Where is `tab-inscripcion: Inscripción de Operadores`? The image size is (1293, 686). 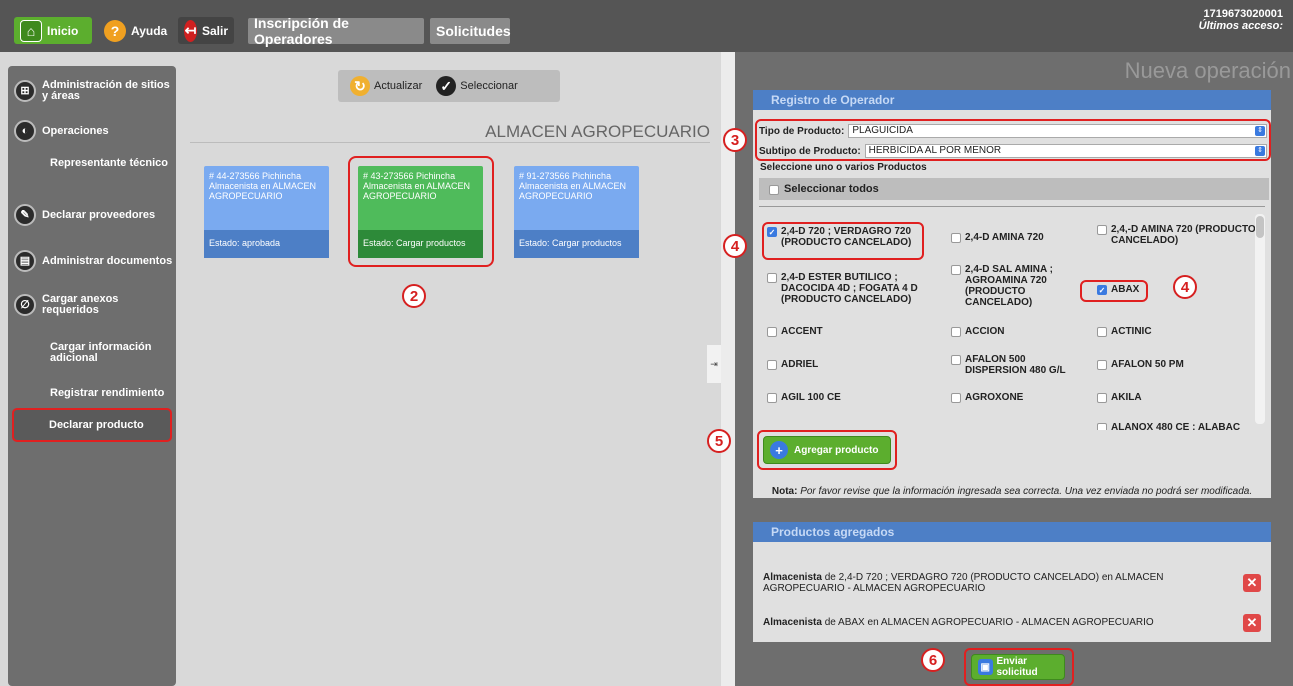
tab-inscripcion: Inscripción de Operadores is located at coordinates (336, 31).